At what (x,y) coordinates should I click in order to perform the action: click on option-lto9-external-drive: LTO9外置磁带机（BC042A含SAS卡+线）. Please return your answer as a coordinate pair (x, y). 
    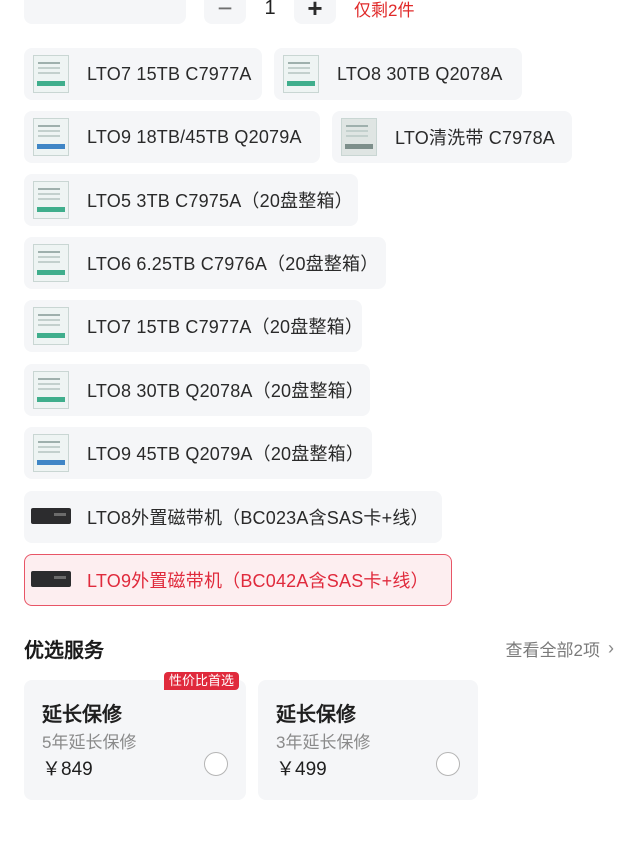
    Looking at the image, I should click on (238, 580).